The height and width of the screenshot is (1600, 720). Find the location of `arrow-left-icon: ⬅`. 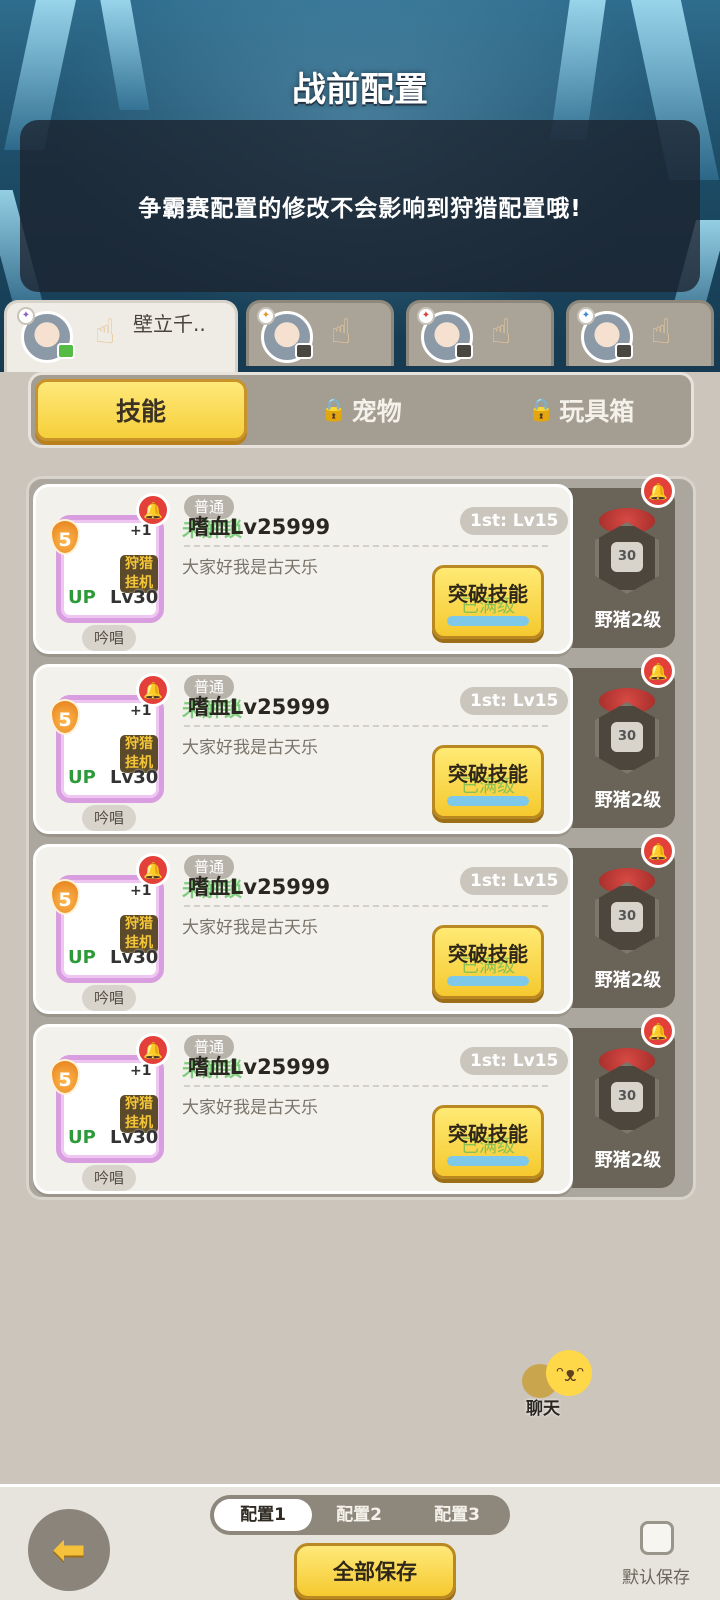

arrow-left-icon: ⬅ is located at coordinates (69, 1550).